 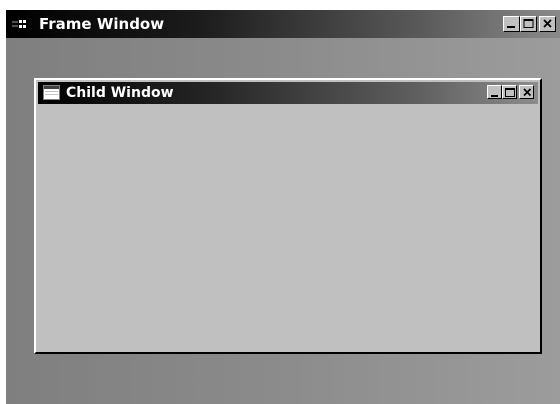 I want to click on child-maximize-button, so click(x=509, y=92).